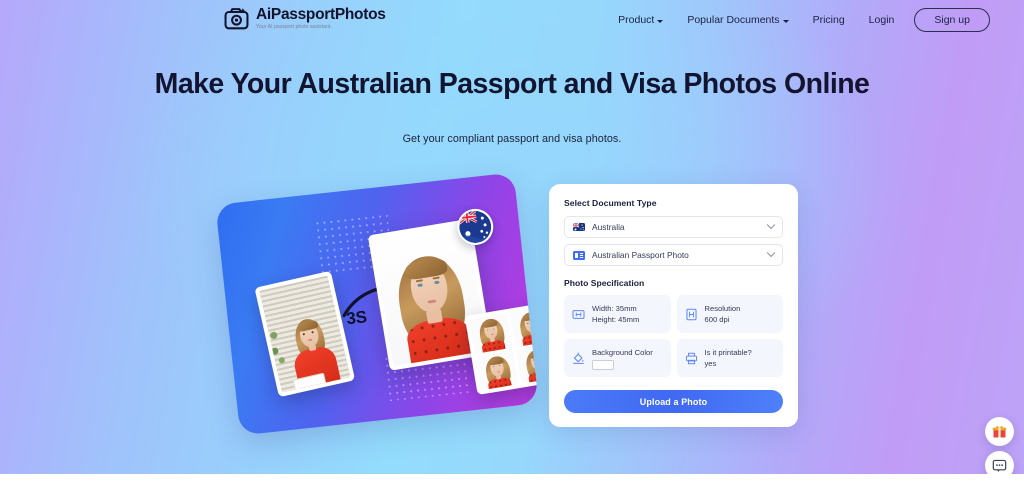 This screenshot has width=1024, height=504. What do you see at coordinates (578, 314) in the screenshot?
I see `dimensions-icon` at bounding box center [578, 314].